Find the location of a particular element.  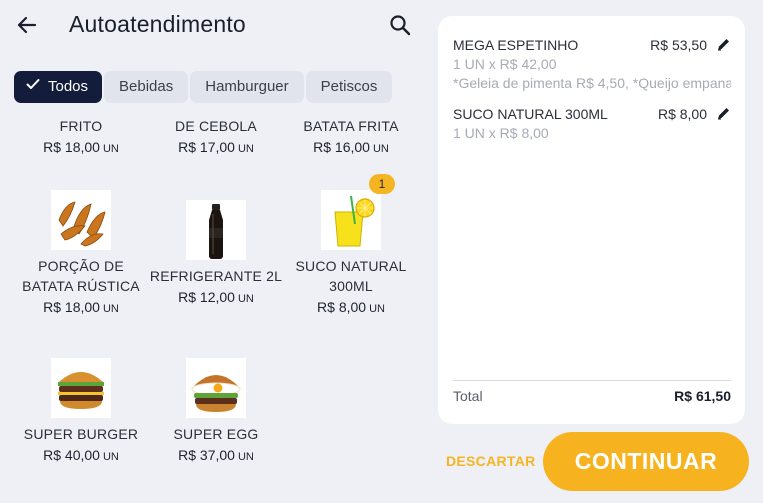

search-icon is located at coordinates (400, 25).